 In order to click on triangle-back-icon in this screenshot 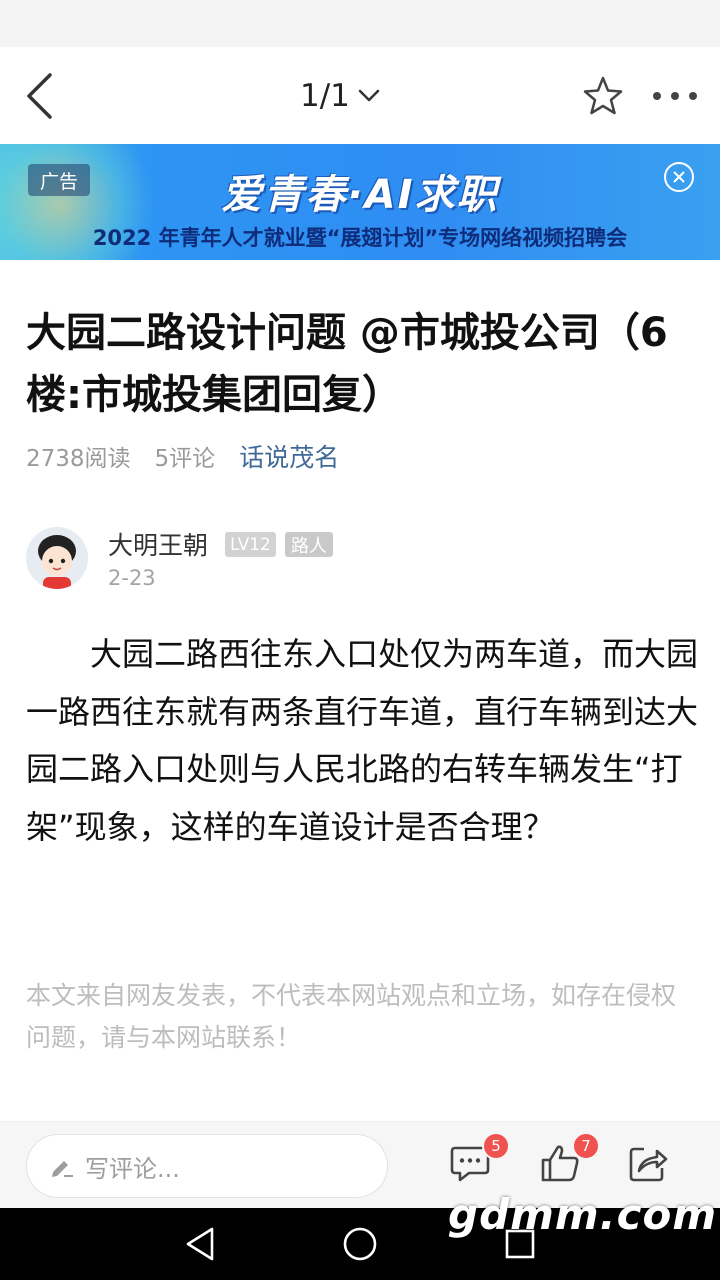, I will do `click(200, 1244)`.